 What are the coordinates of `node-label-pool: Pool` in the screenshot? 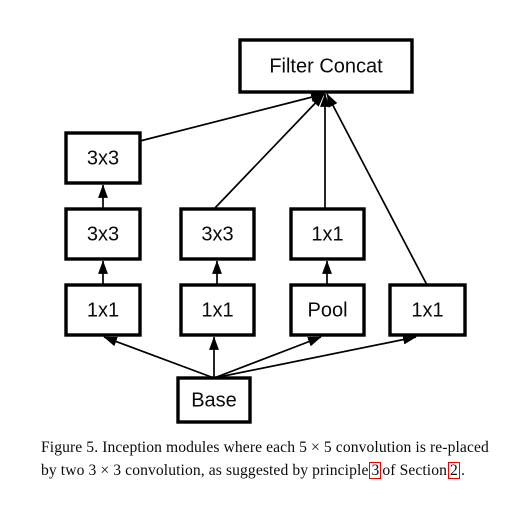 It's located at (327, 310).